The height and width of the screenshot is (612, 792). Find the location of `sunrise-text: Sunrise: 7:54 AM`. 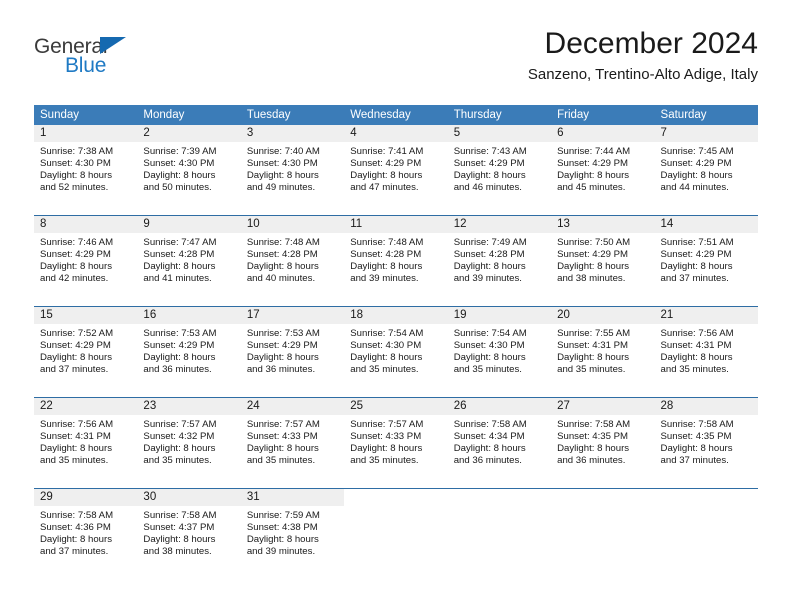

sunrise-text: Sunrise: 7:54 AM is located at coordinates (387, 333).